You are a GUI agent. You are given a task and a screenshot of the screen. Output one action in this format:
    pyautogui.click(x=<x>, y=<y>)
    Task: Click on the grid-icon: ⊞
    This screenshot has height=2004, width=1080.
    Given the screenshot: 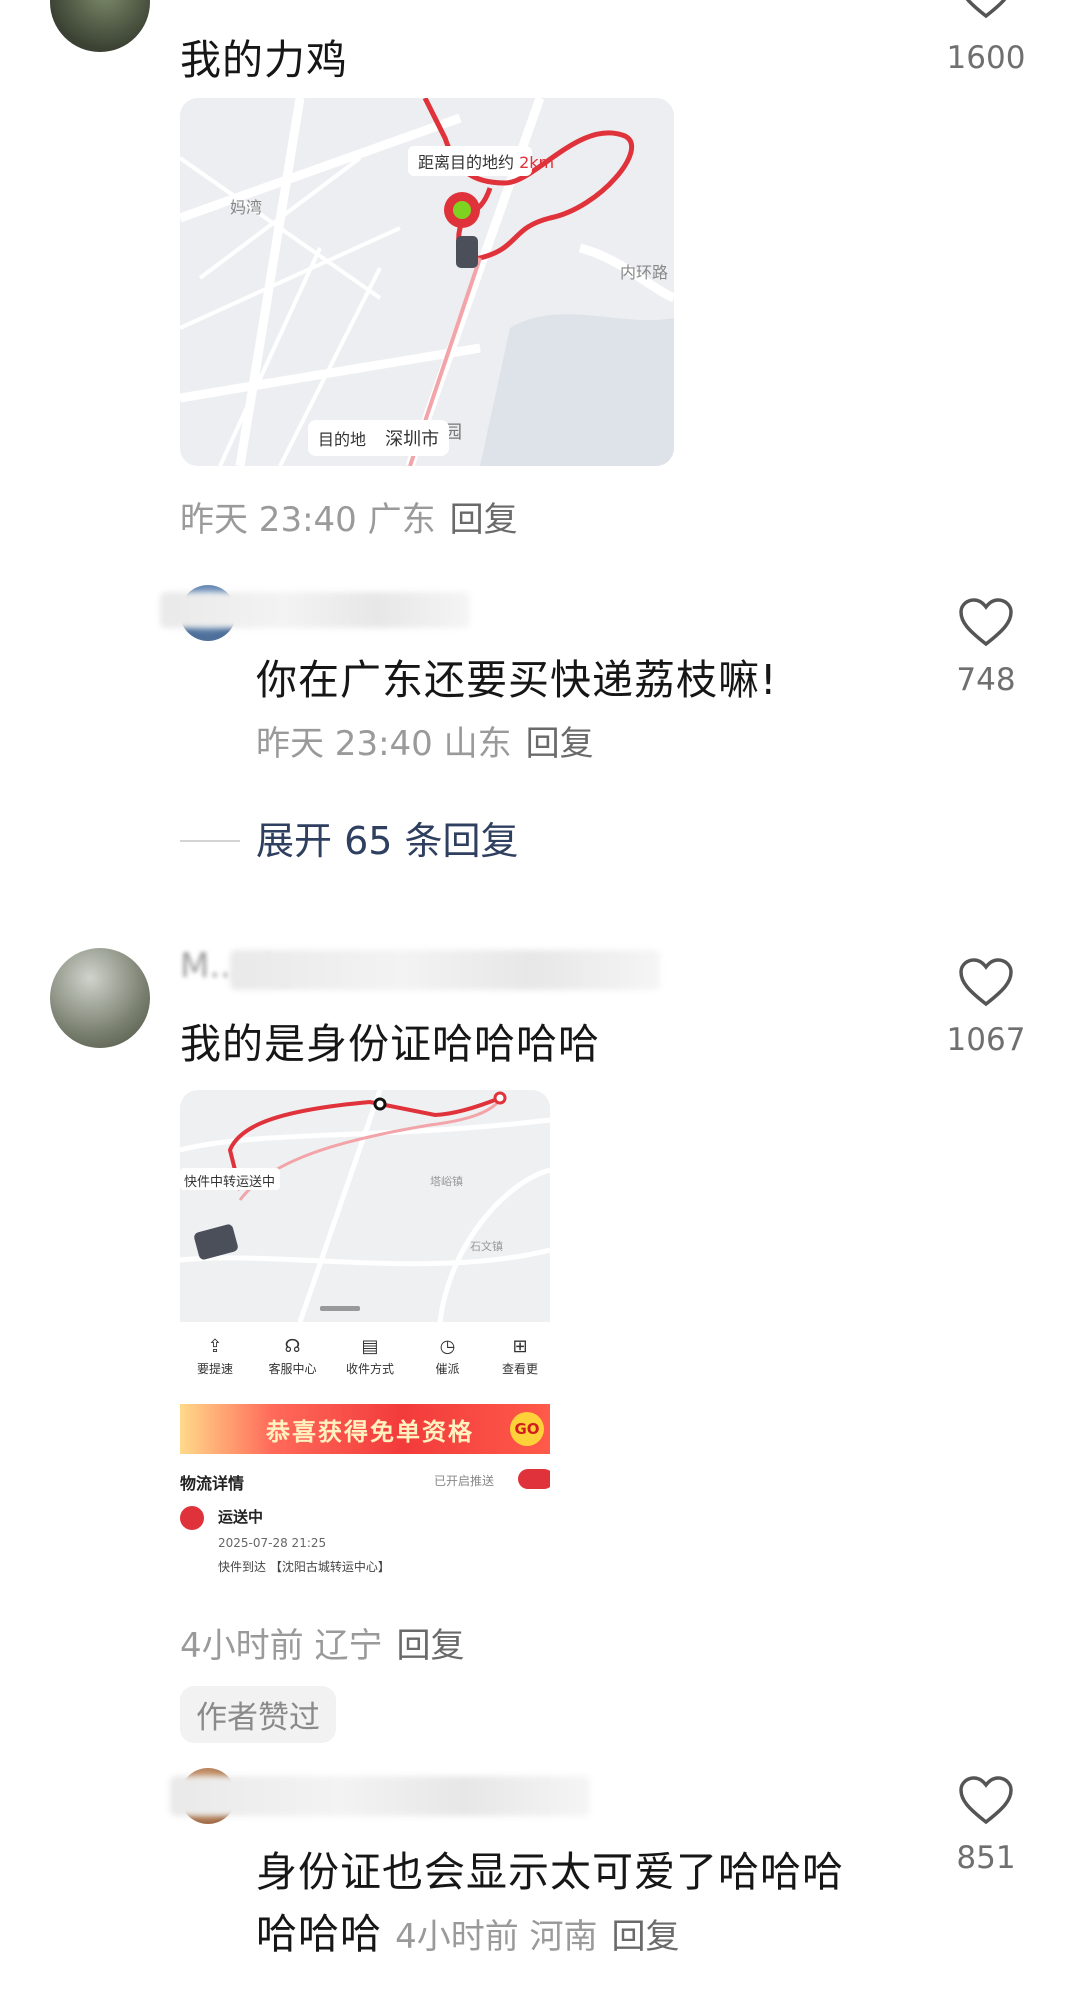 What is the action you would take?
    pyautogui.click(x=520, y=1346)
    